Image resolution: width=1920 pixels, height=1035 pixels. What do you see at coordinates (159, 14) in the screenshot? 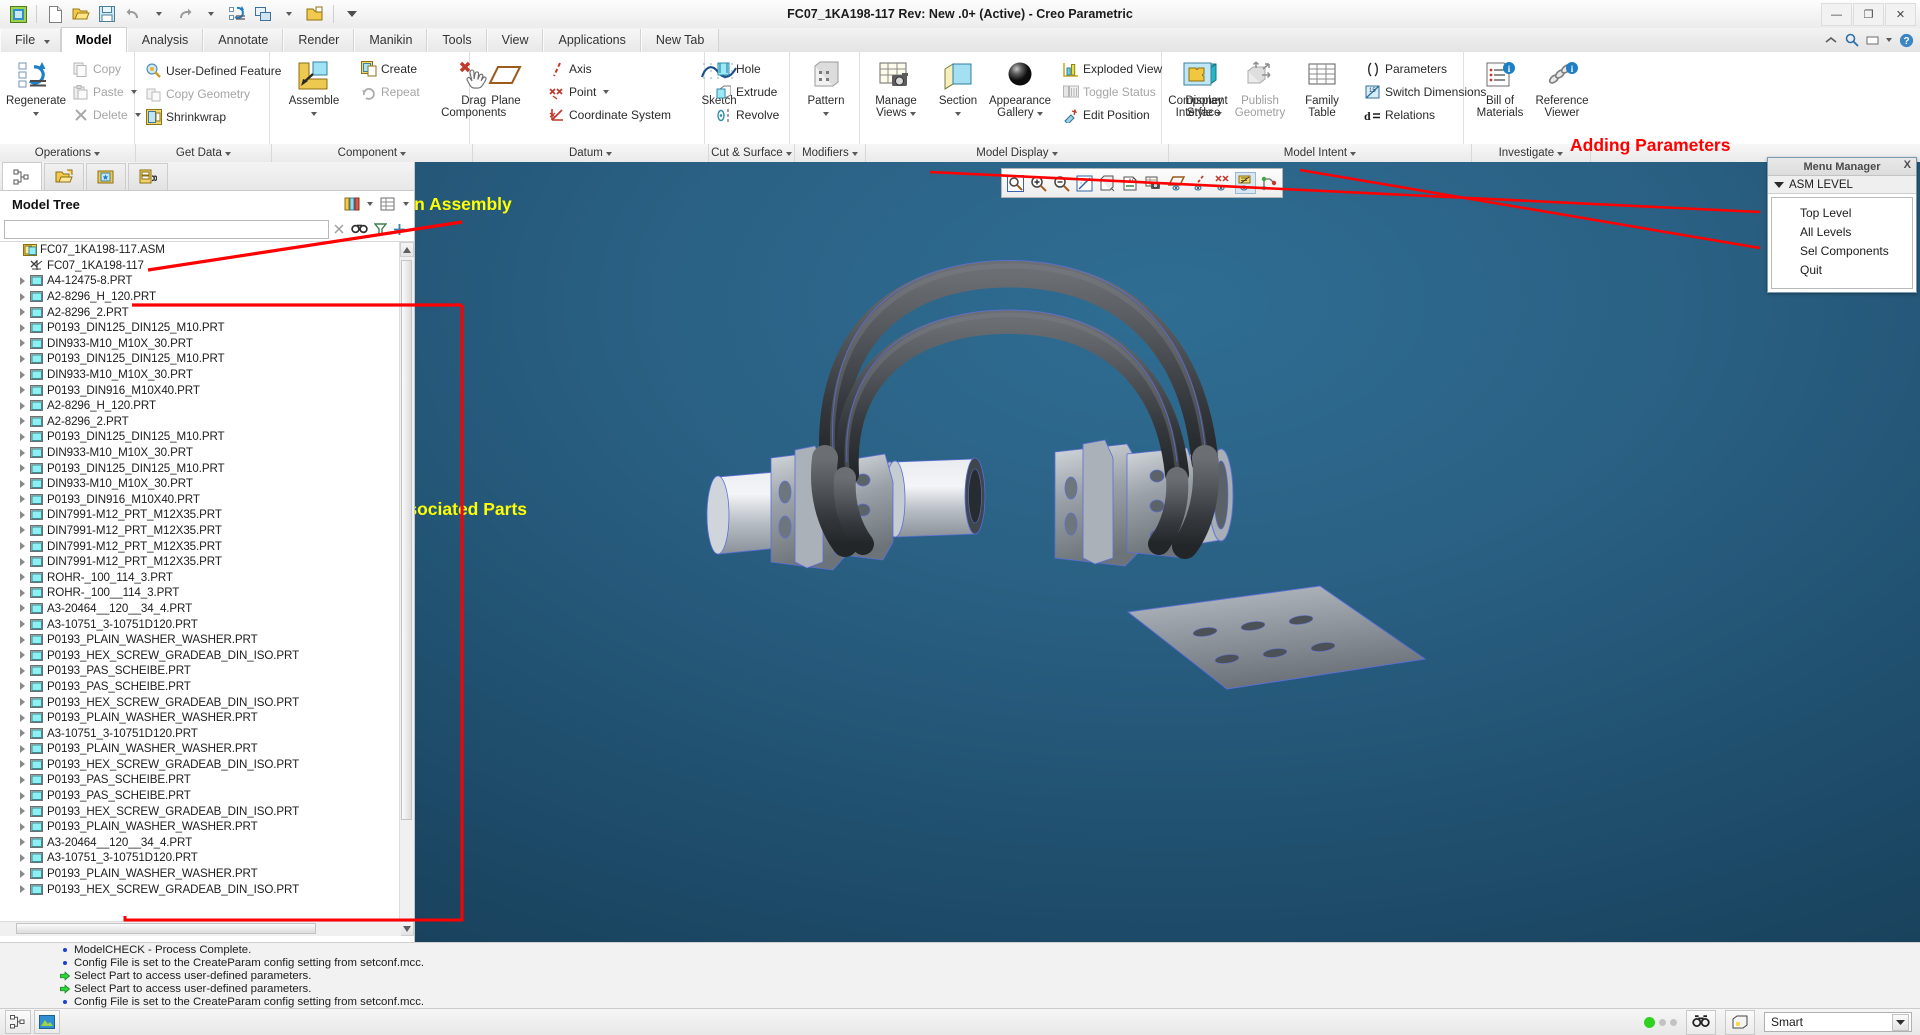
I see `undo-dropdown-icon` at bounding box center [159, 14].